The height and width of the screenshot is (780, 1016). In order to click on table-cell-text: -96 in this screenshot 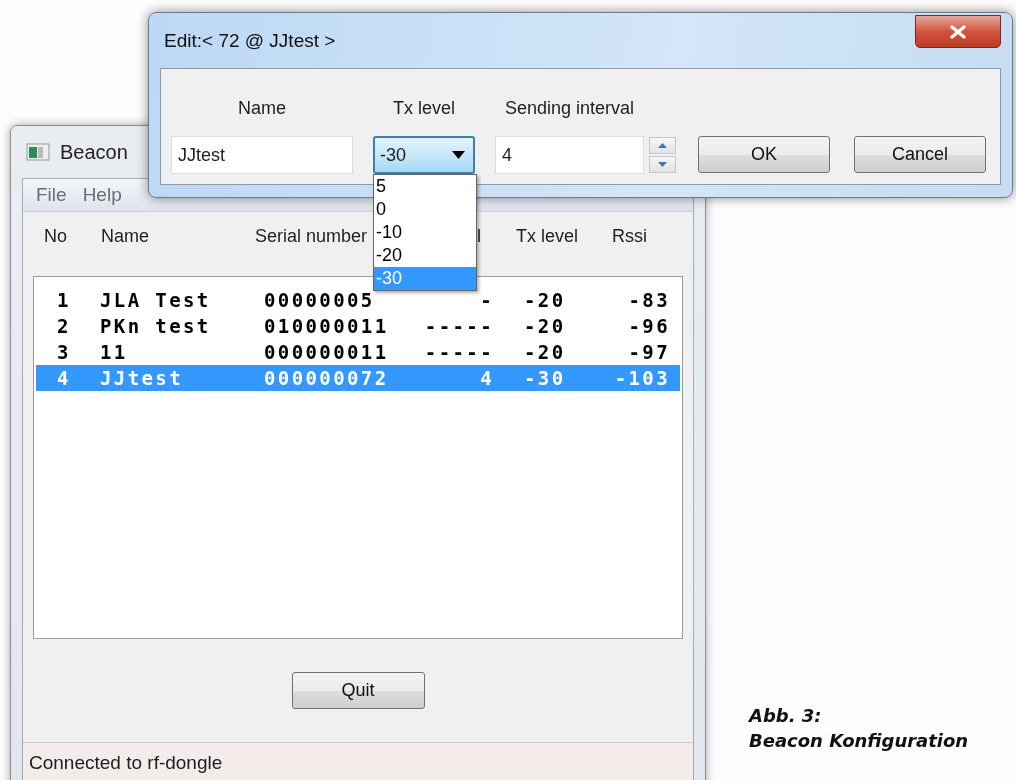, I will do `click(648, 326)`.